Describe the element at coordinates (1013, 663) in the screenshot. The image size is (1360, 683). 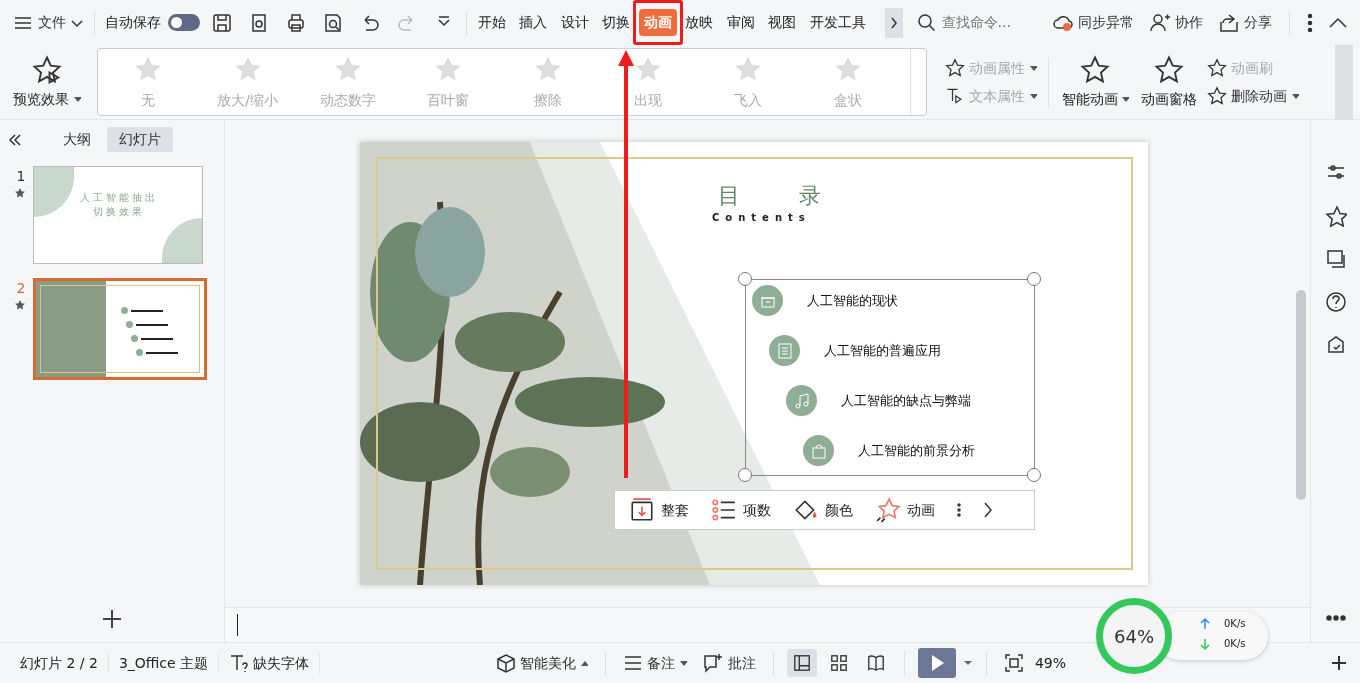
I see `fit-icon` at that location.